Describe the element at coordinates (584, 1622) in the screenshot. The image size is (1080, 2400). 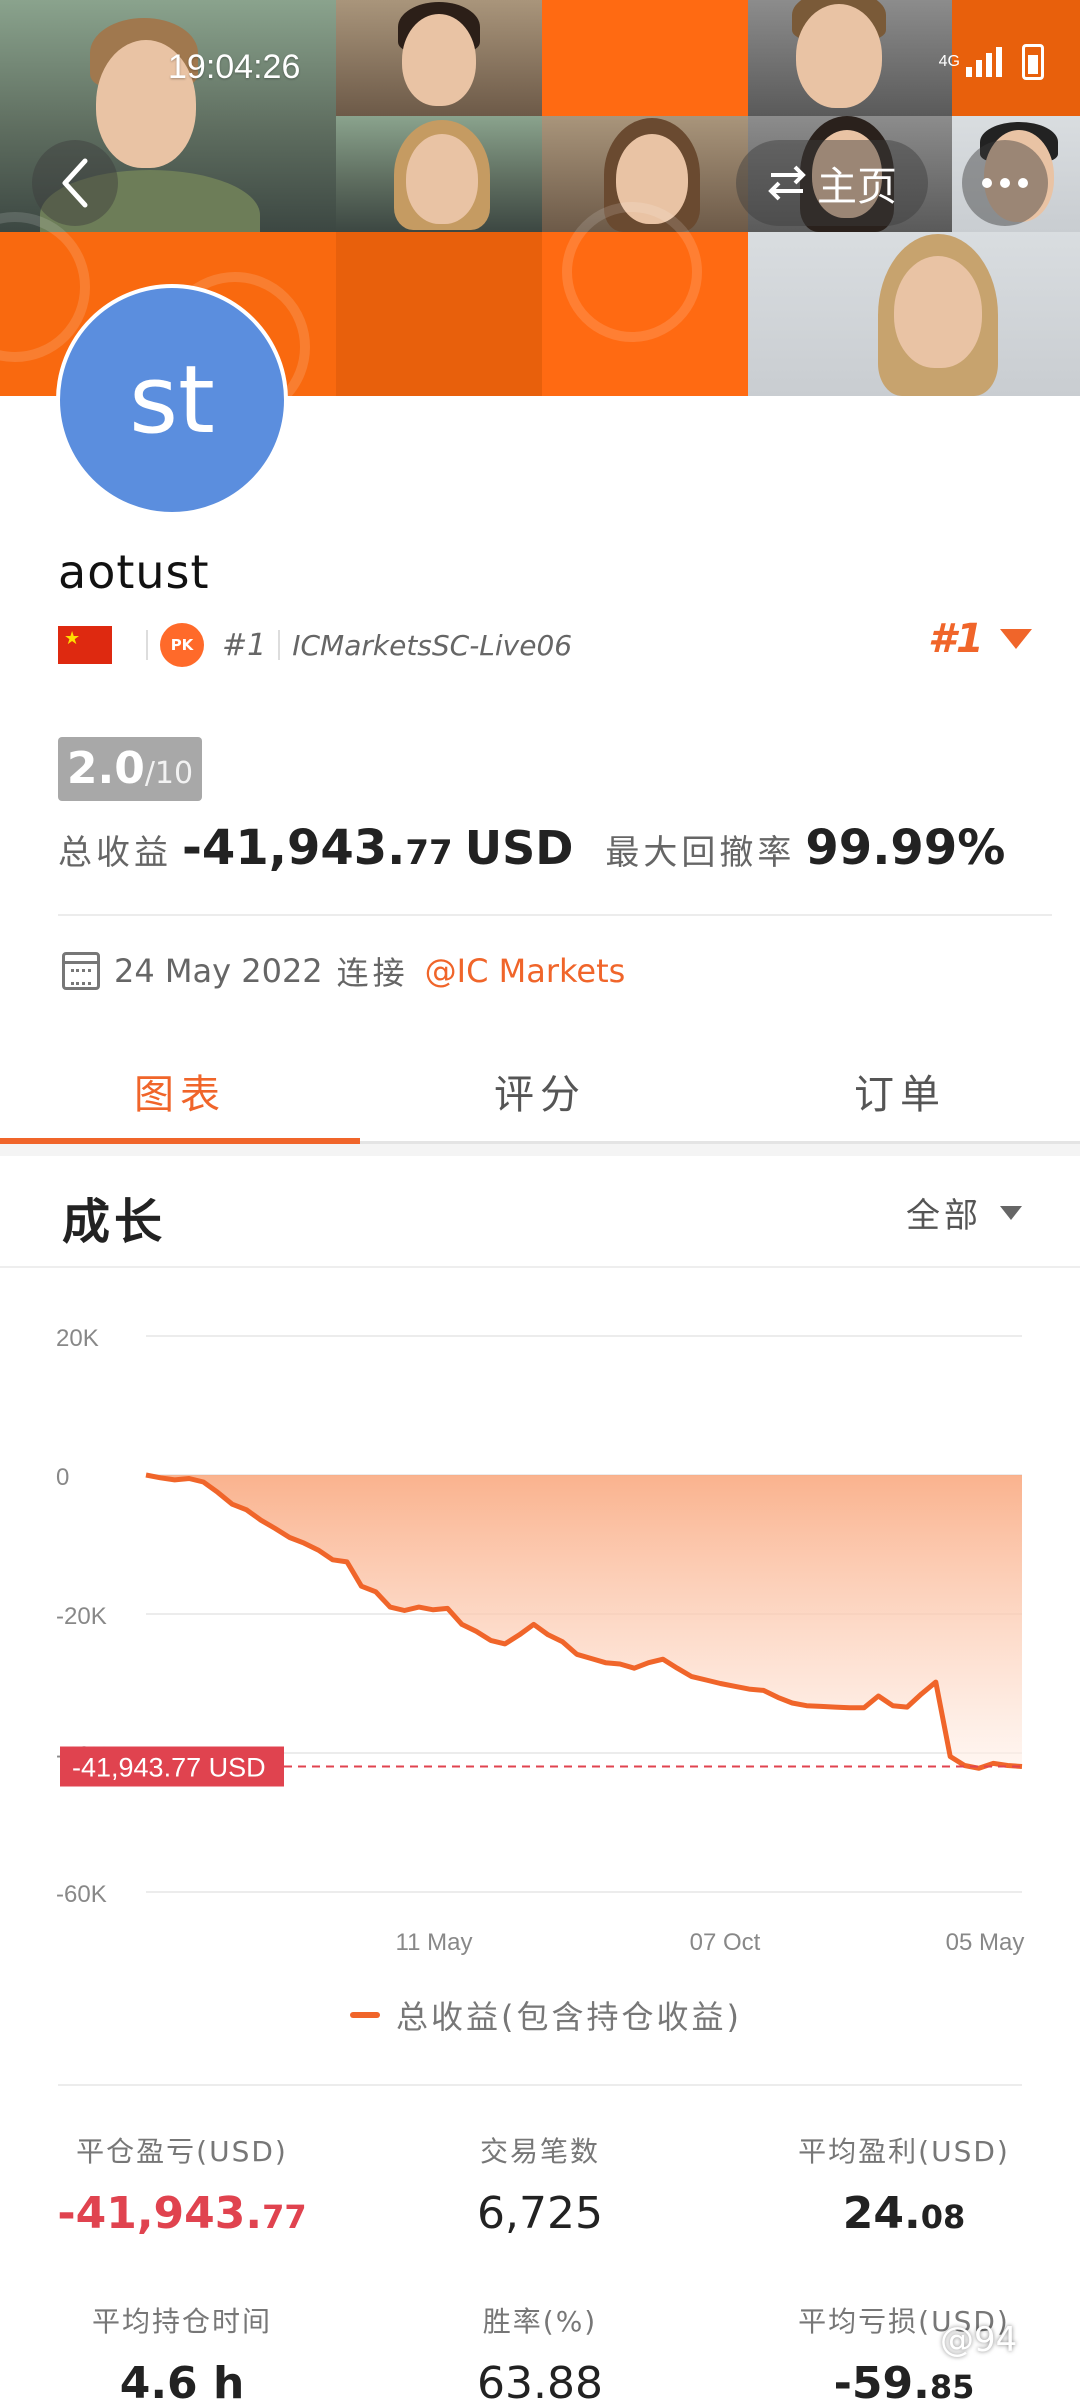
I see `chart-area` at that location.